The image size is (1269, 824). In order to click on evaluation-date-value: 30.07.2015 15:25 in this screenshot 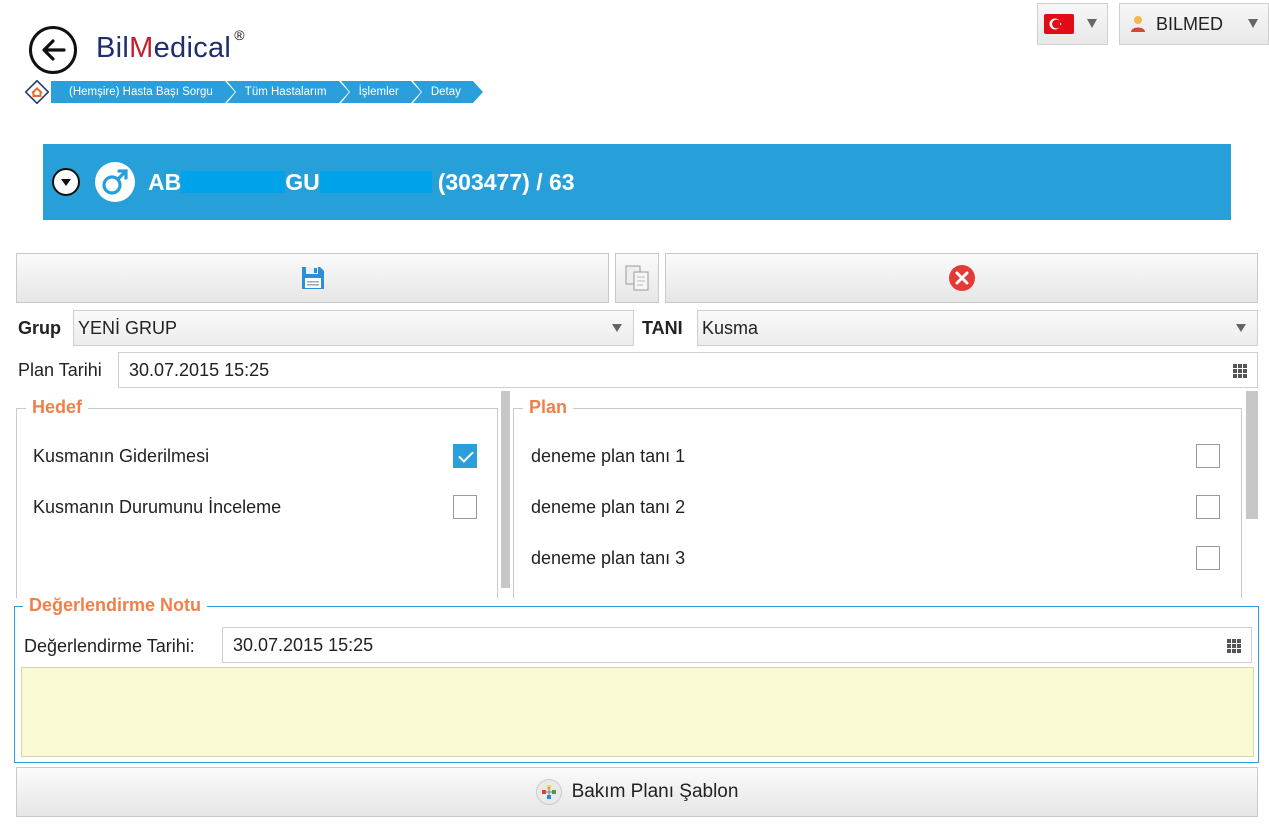, I will do `click(303, 645)`.